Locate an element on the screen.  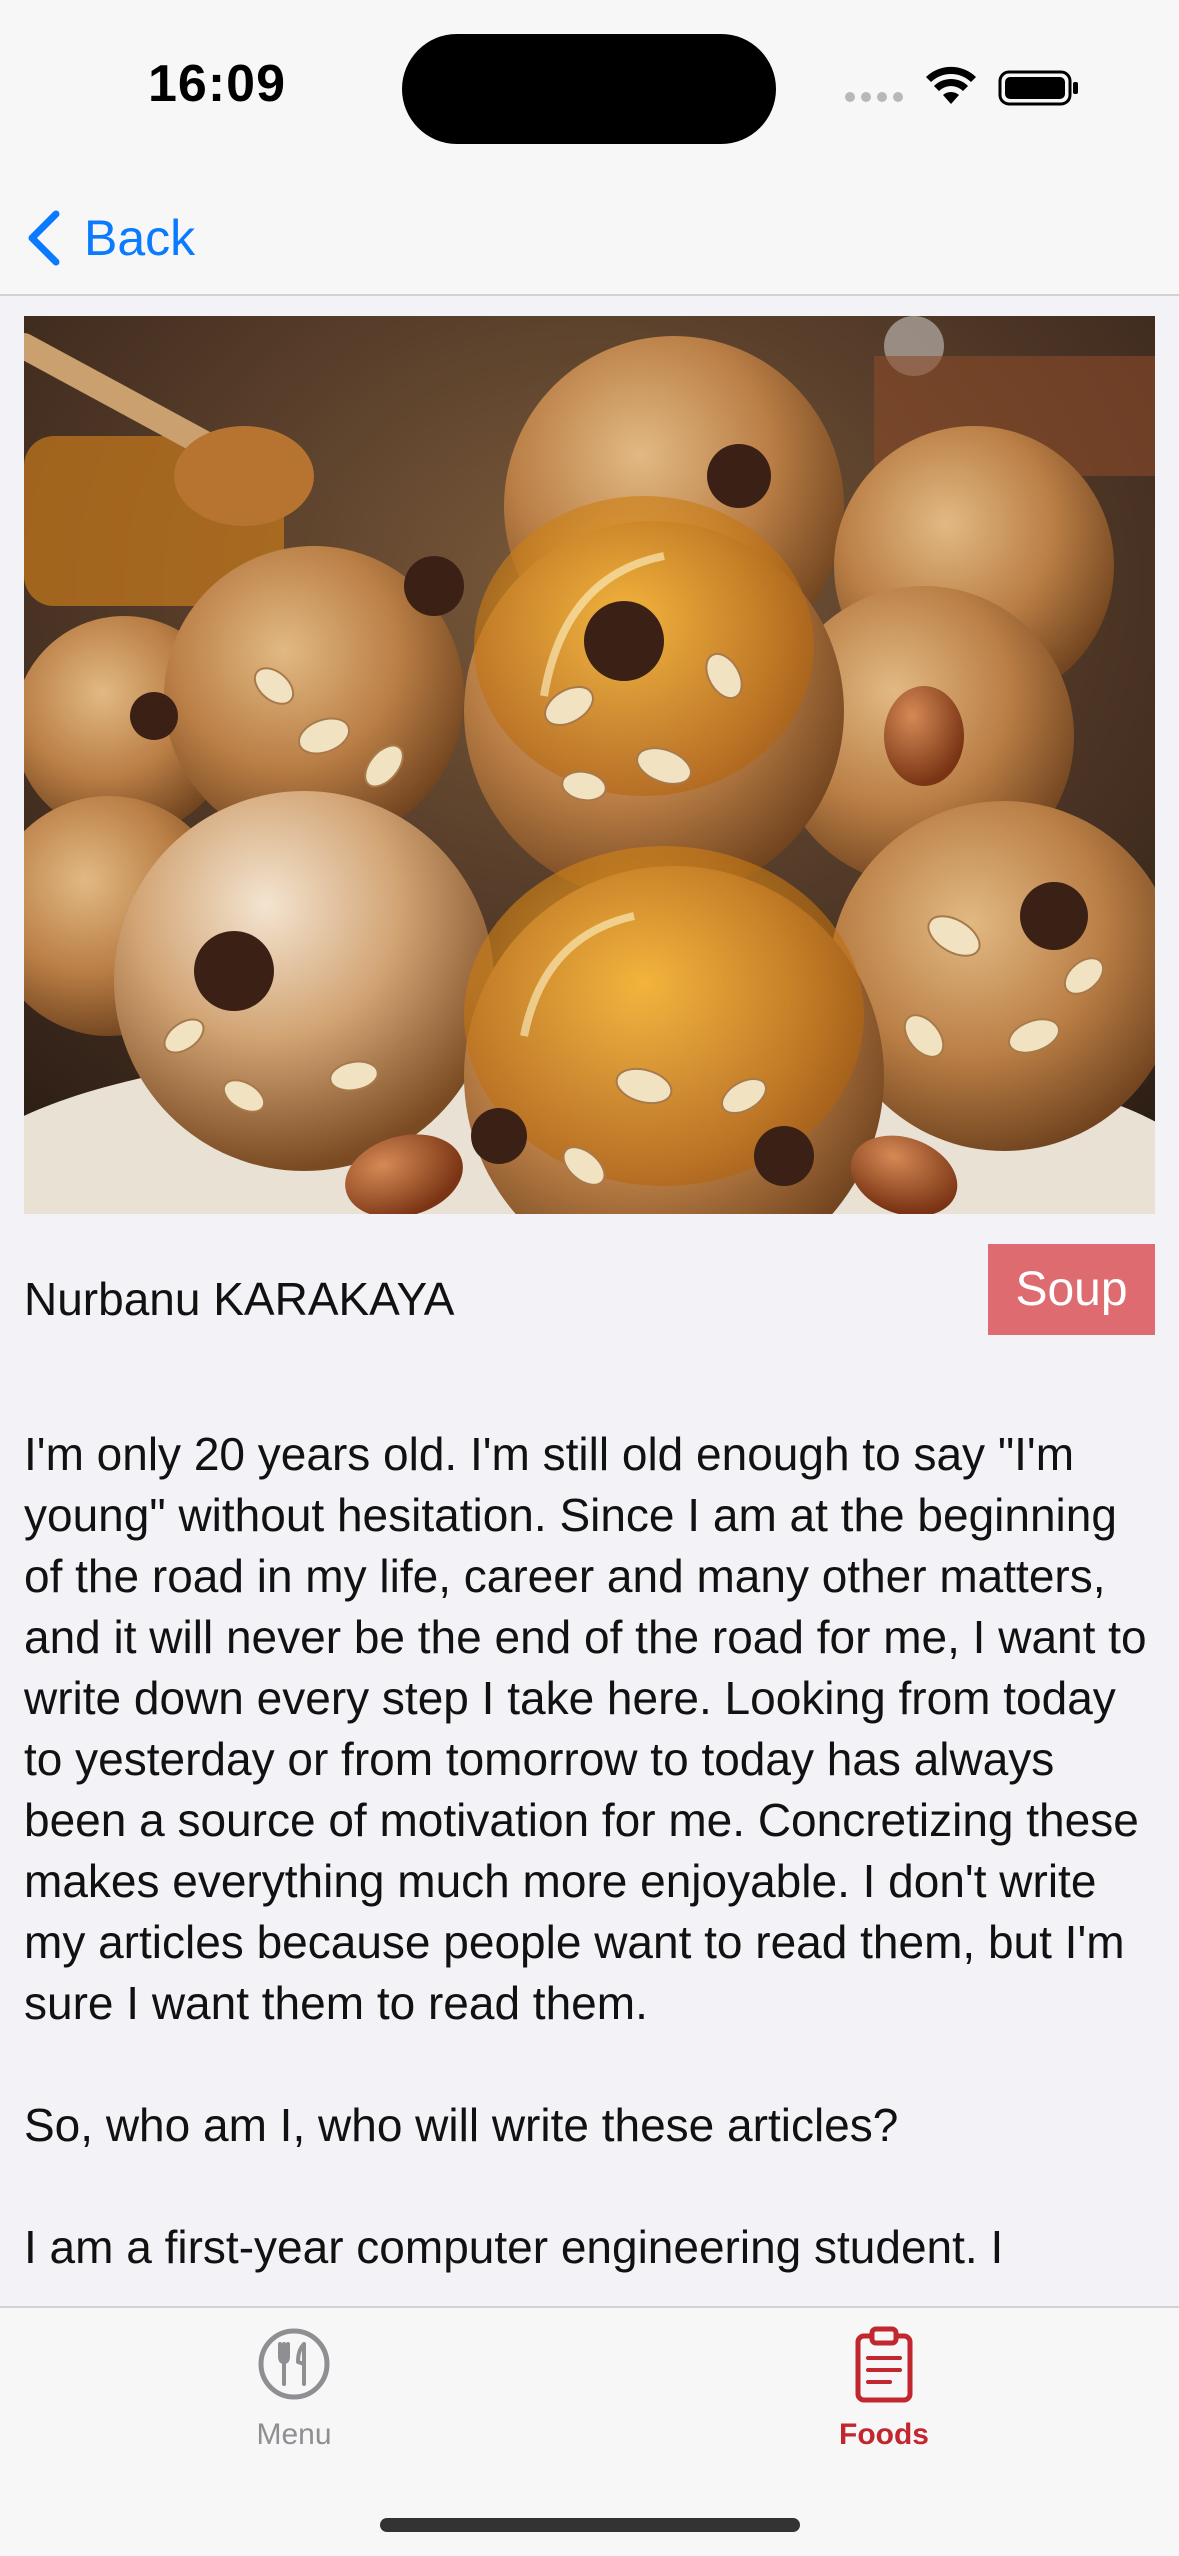
status-bar: 16:09 is located at coordinates (589, 90).